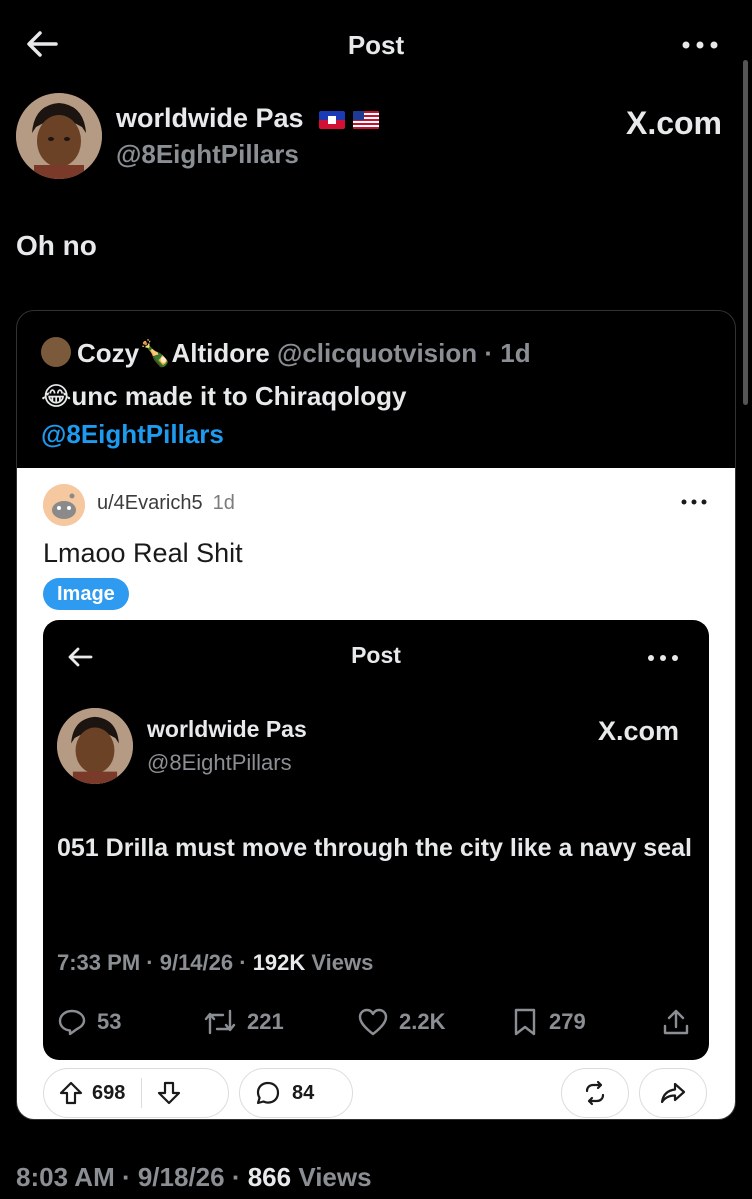  I want to click on reddit-share-icon, so click(673, 1093).